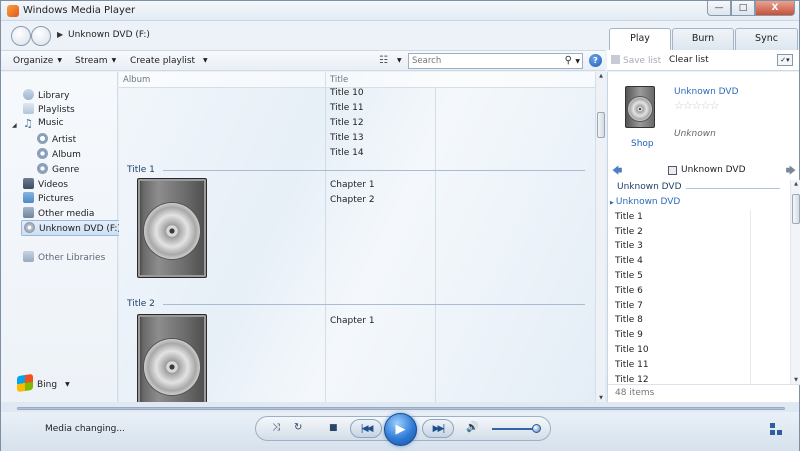  What do you see at coordinates (347, 123) in the screenshot?
I see `track-row: Title 12` at bounding box center [347, 123].